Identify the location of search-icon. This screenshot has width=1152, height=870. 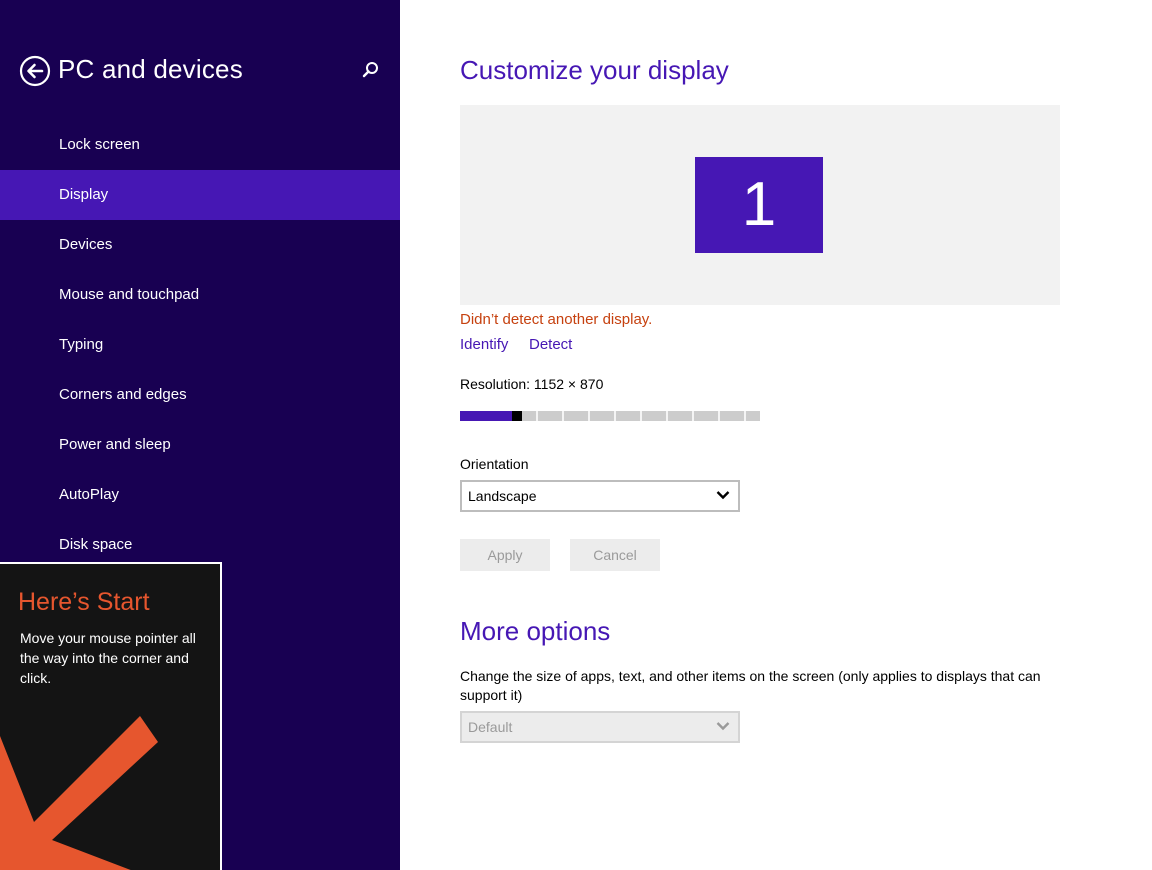
(370, 70).